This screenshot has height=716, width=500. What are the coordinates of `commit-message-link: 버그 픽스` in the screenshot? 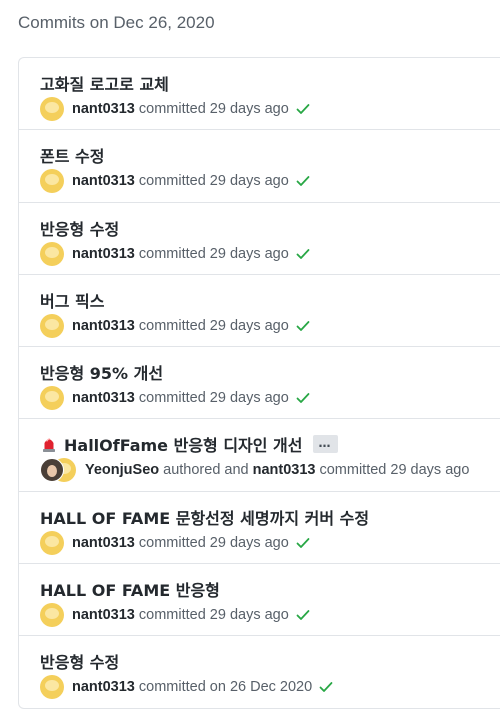 It's located at (72, 300).